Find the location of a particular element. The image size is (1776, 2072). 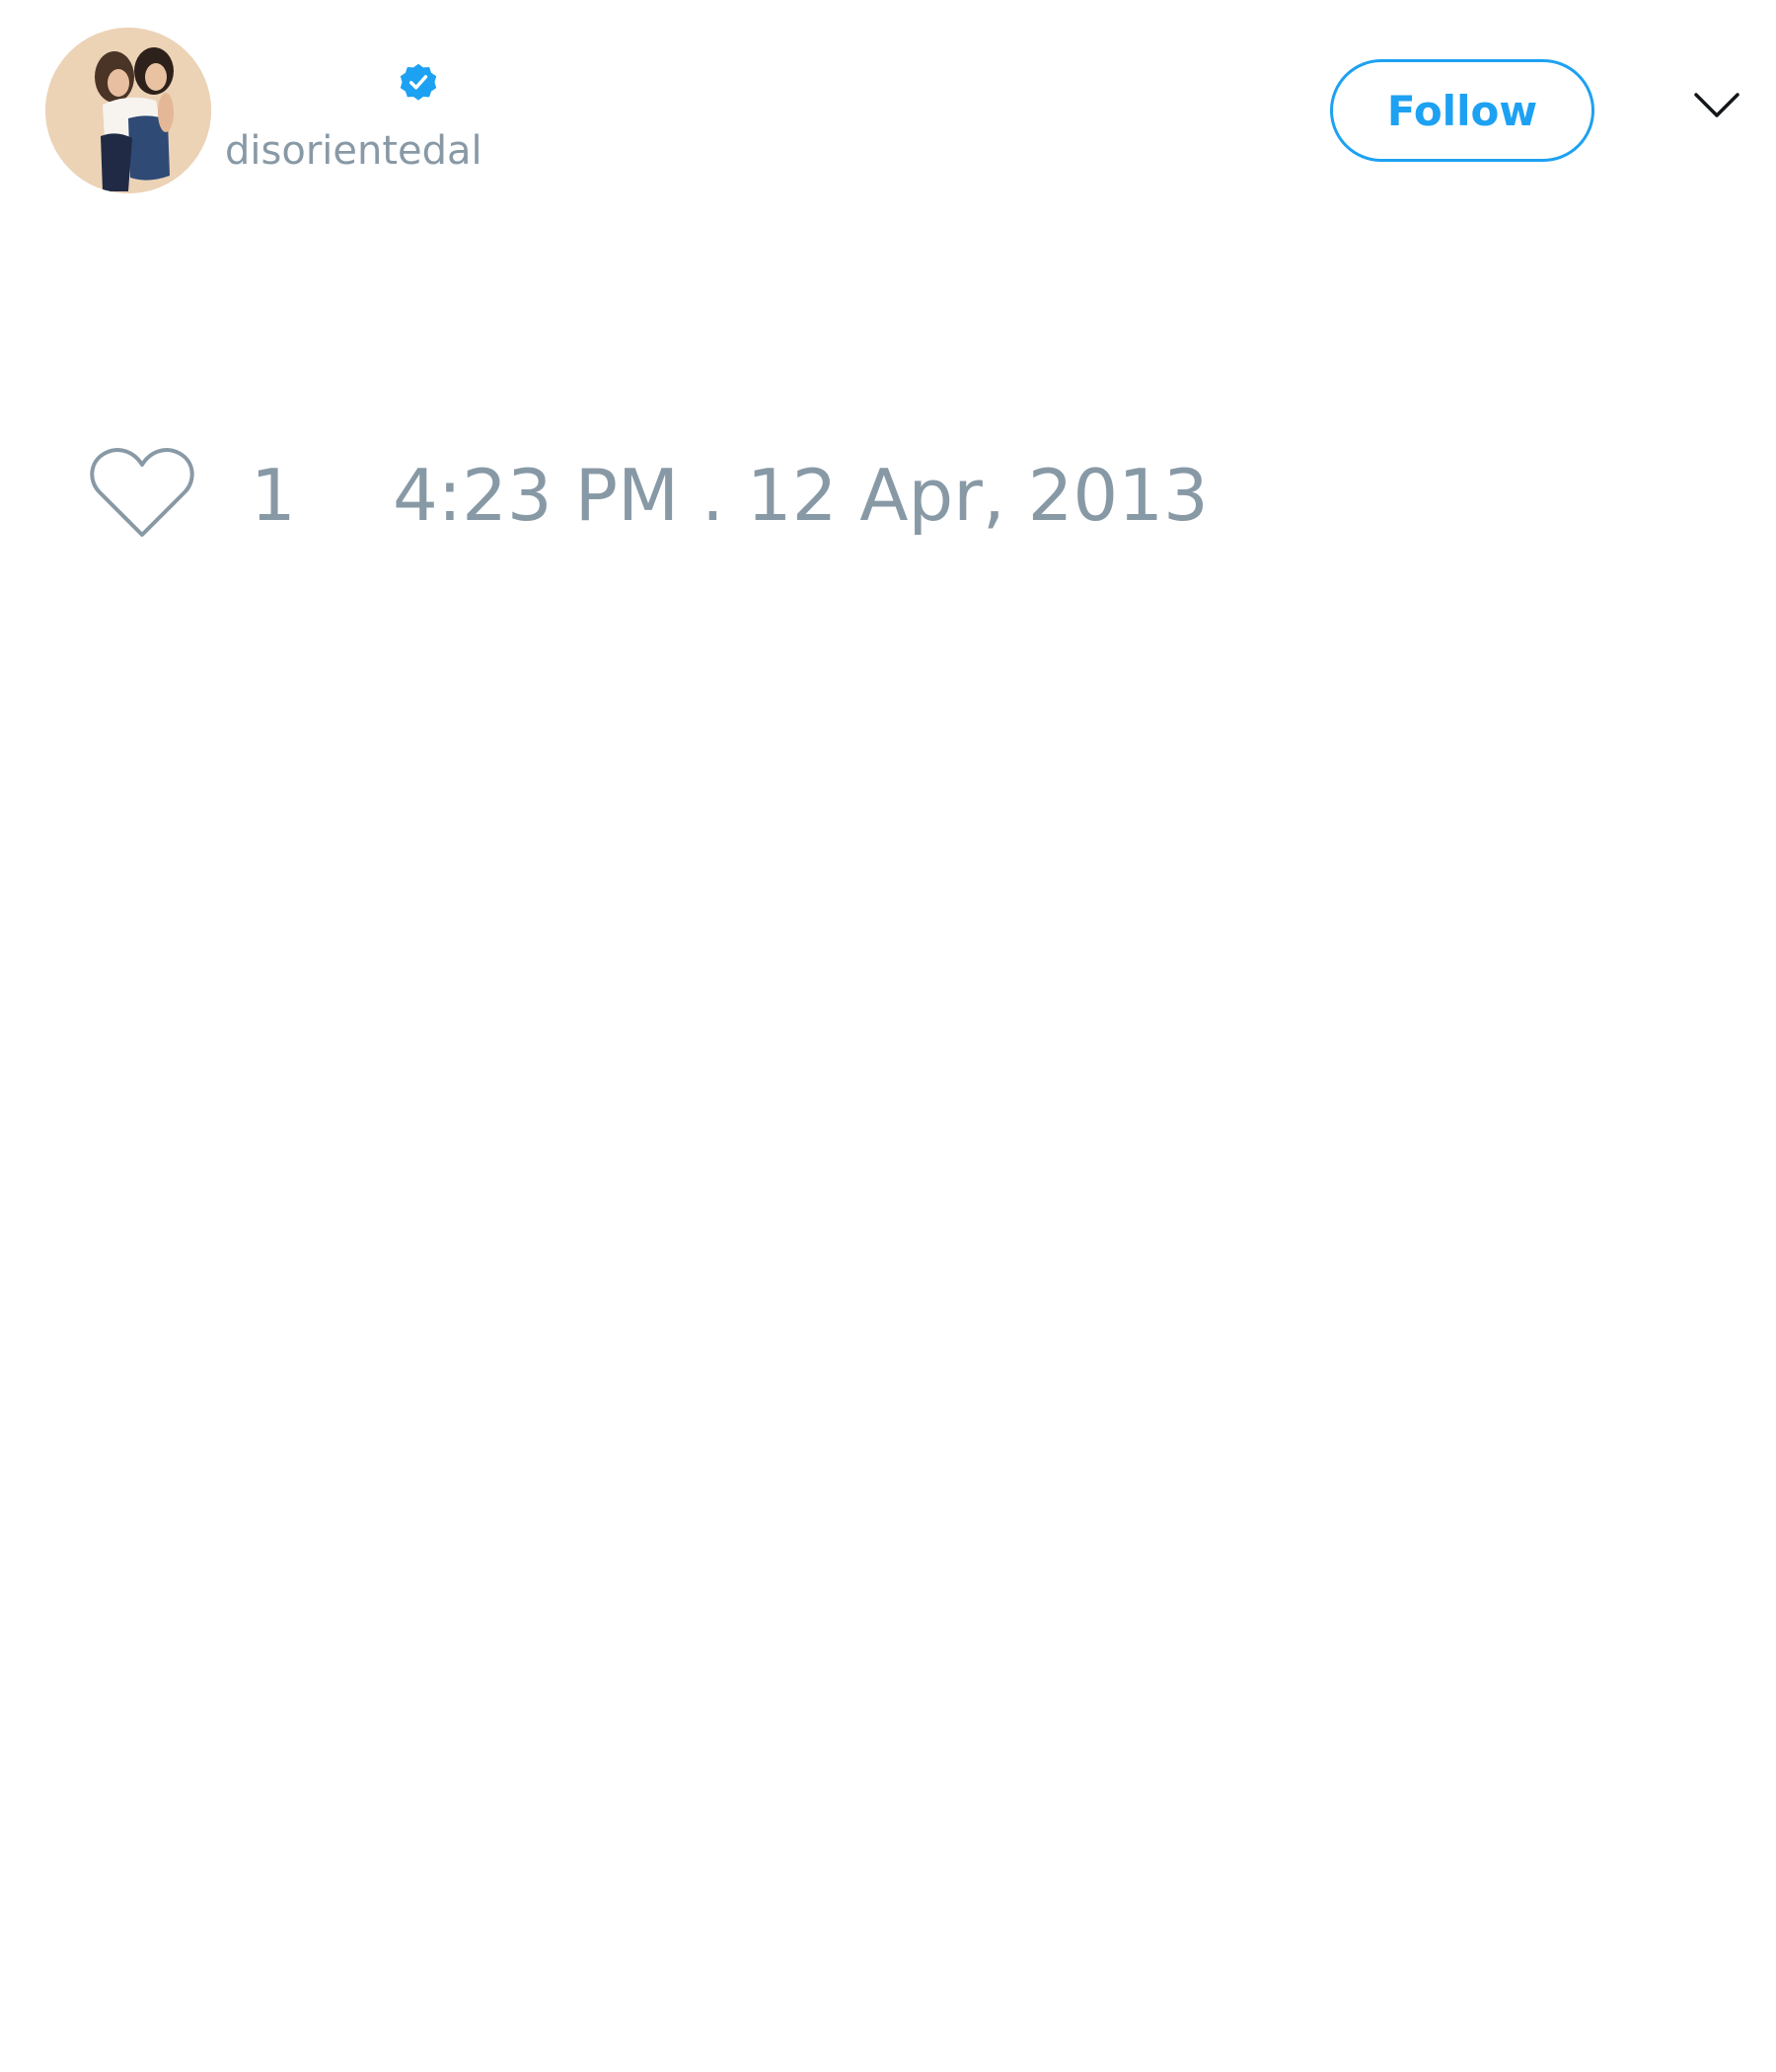

heart-icon is located at coordinates (142, 494).